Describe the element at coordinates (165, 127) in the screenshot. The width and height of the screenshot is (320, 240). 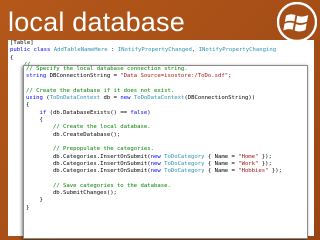
I see `code-line: // Create the local database.` at that location.